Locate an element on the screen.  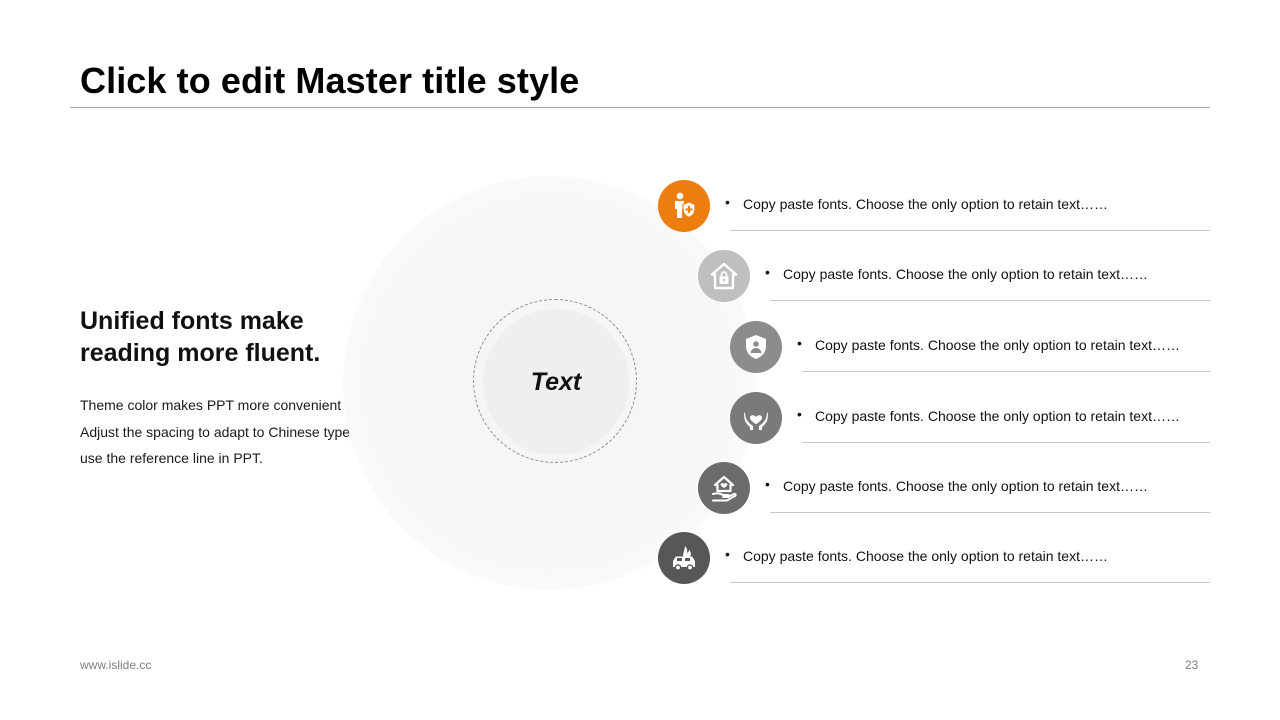
page-number: 23 is located at coordinates (1192, 665).